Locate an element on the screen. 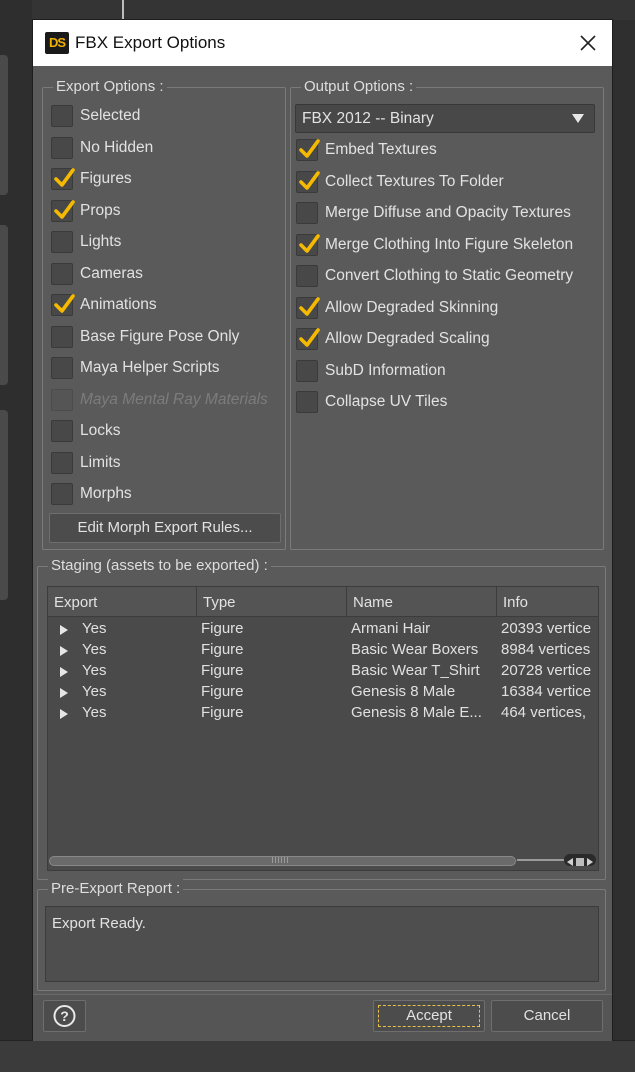 The height and width of the screenshot is (1072, 635). accept-button: Accept is located at coordinates (429, 1016).